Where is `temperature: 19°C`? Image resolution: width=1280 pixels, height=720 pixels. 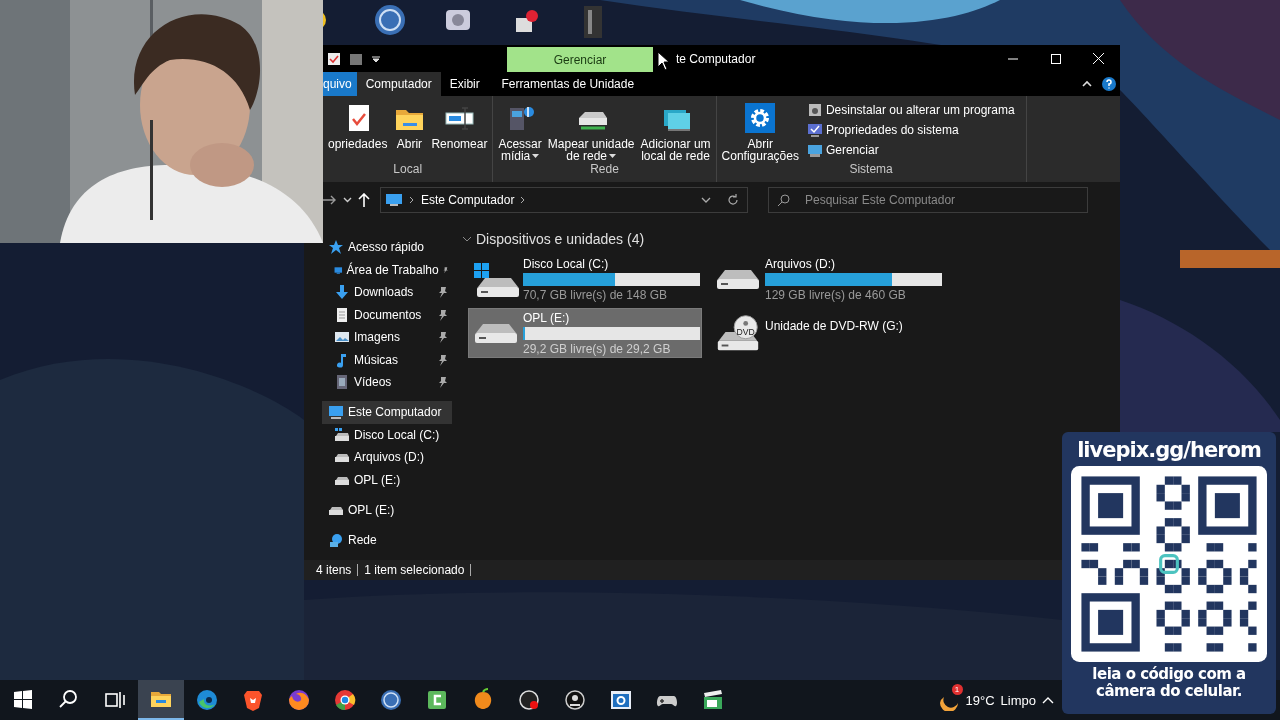 temperature: 19°C is located at coordinates (980, 700).